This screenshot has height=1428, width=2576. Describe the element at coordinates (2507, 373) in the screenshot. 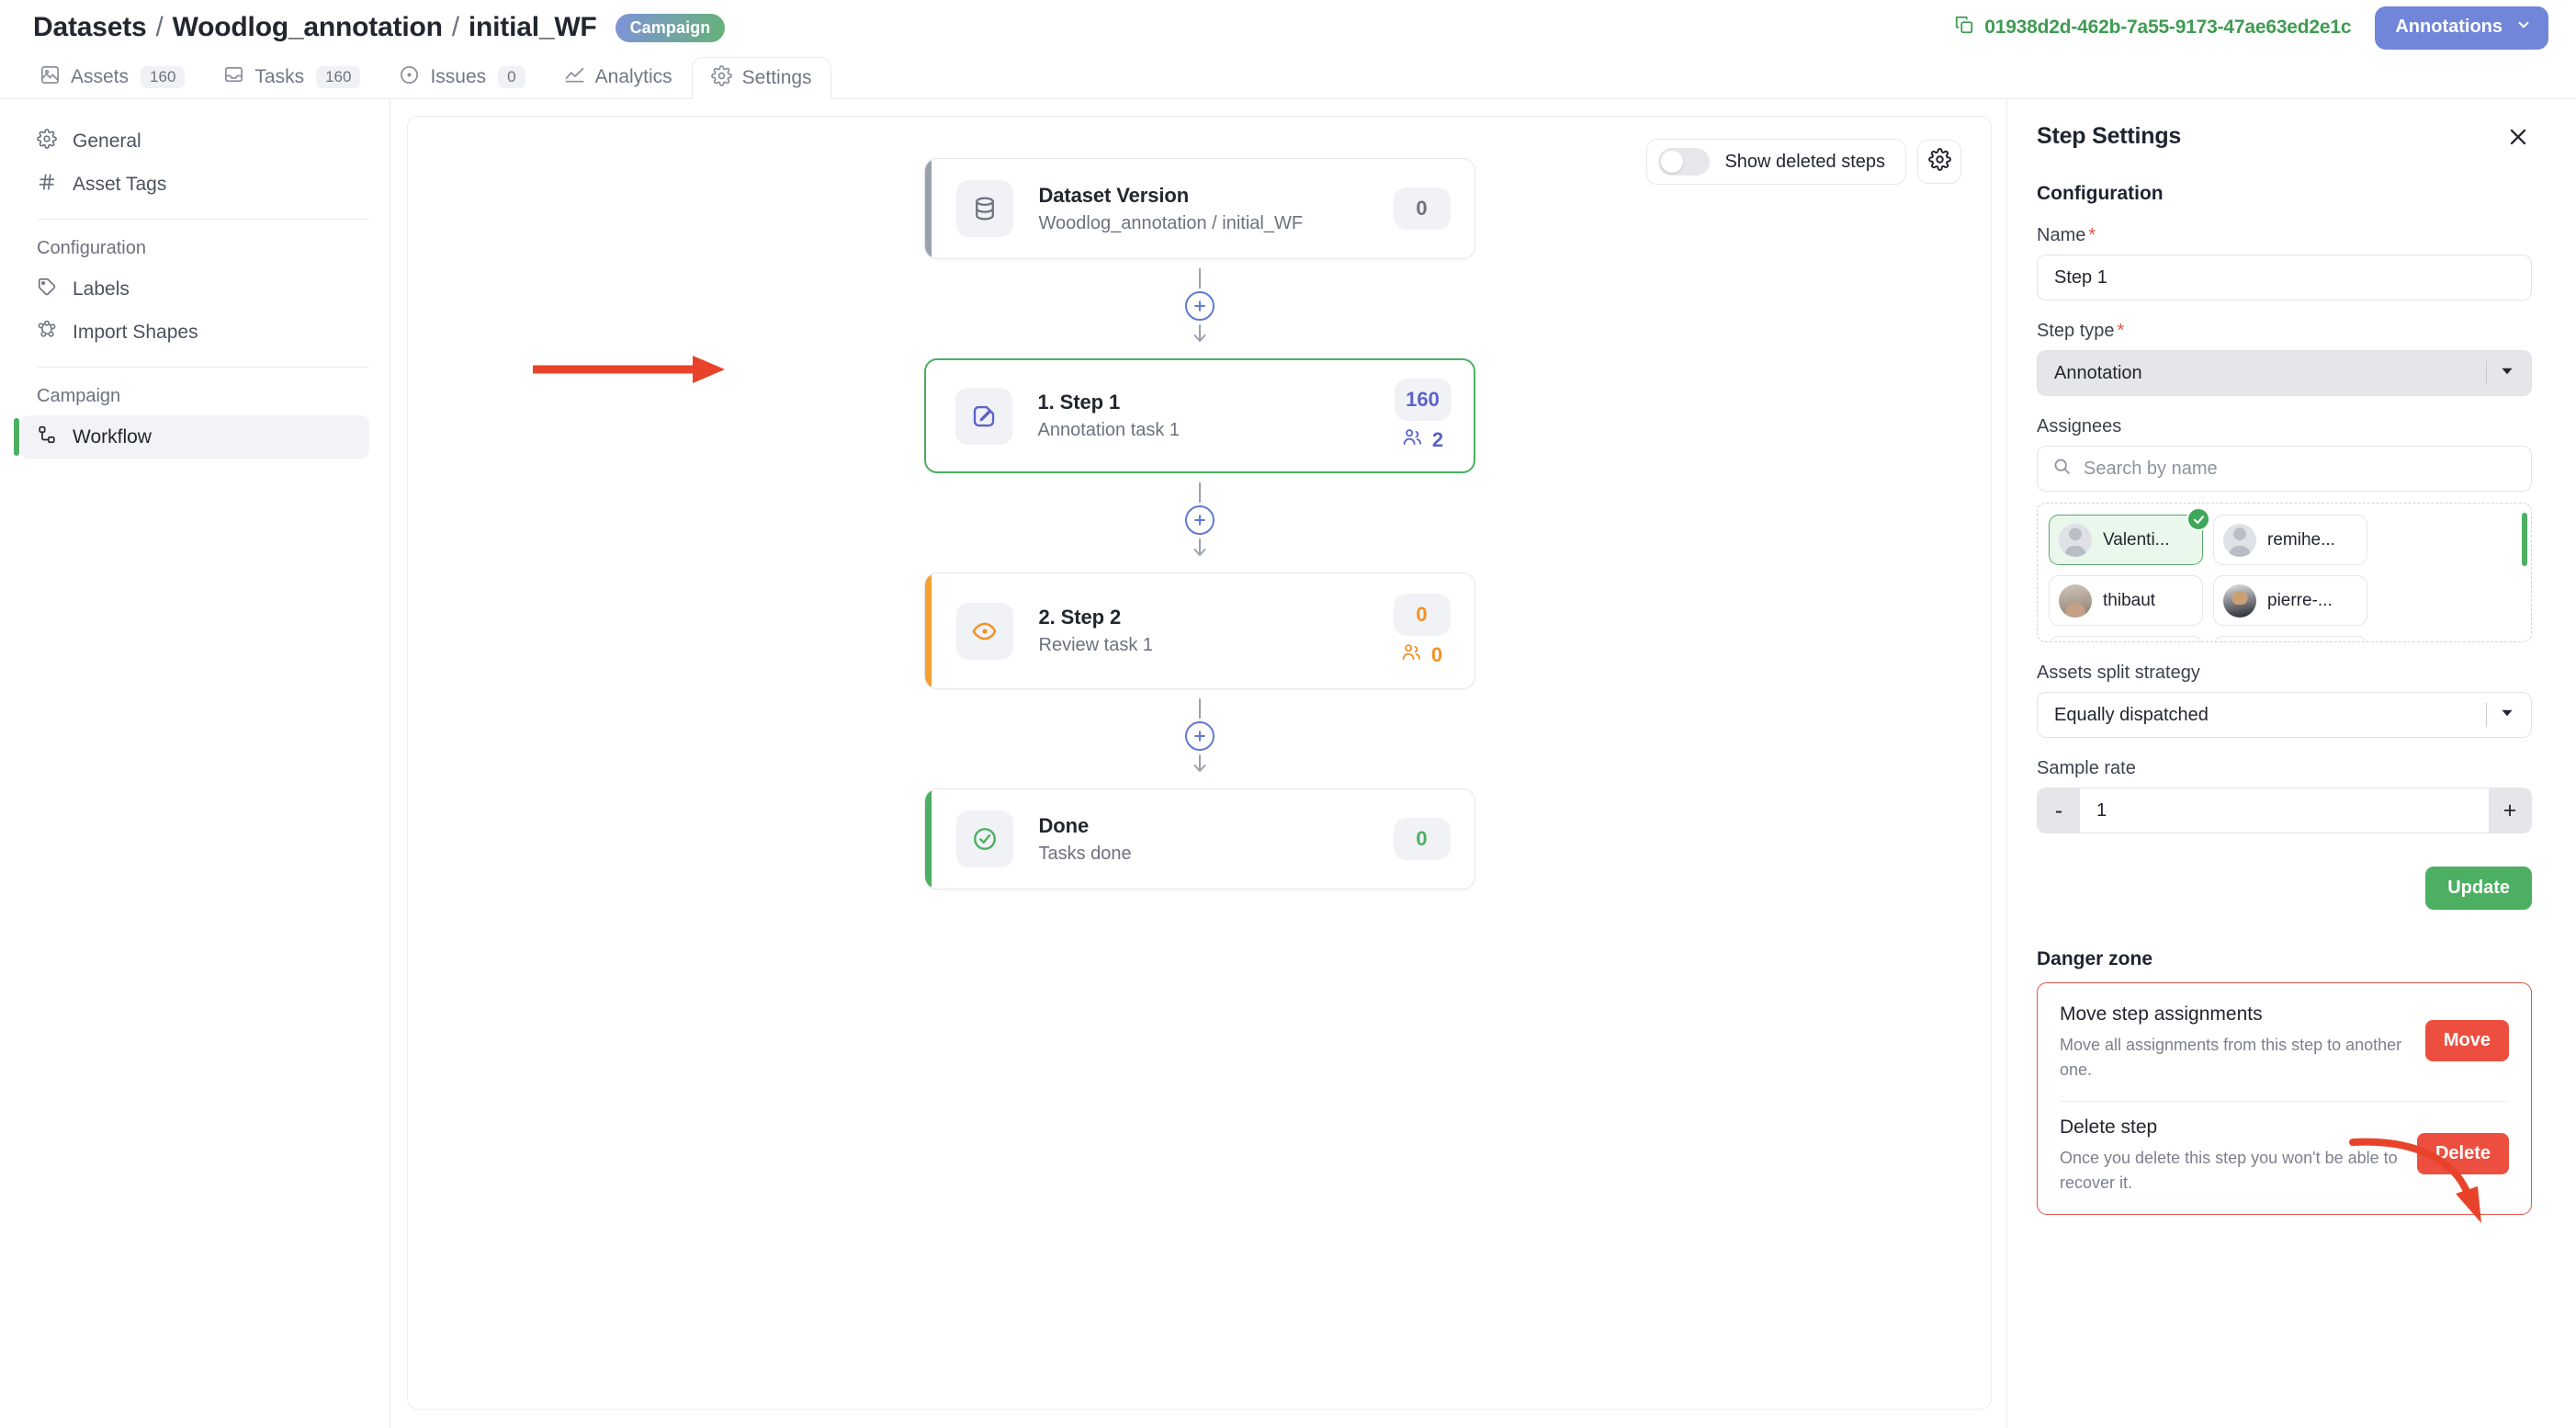

I see `chevron-down-icon` at that location.